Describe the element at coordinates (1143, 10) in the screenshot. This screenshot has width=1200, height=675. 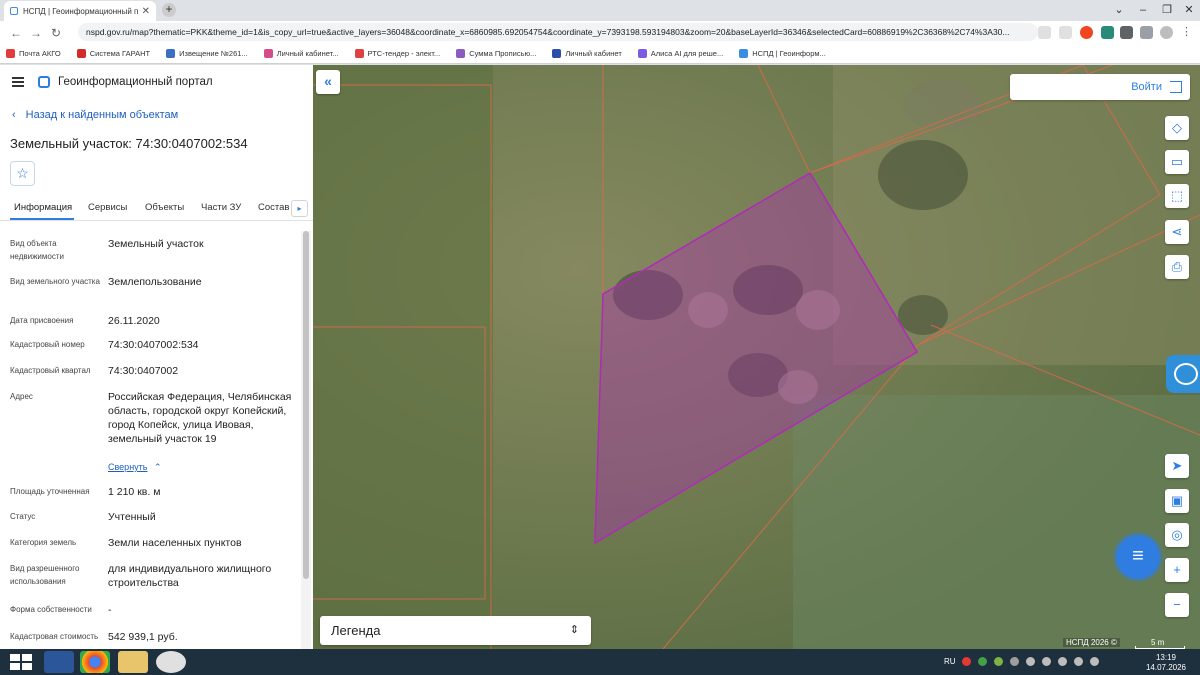
I see `minimize-button: –` at that location.